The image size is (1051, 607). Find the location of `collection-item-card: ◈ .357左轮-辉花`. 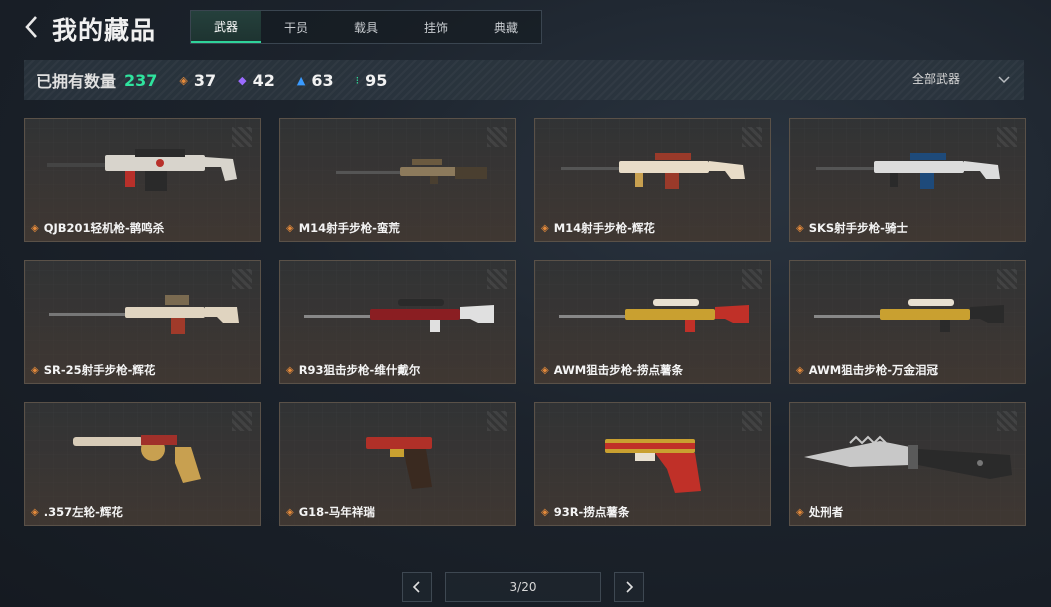

collection-item-card: ◈ .357左轮-辉花 is located at coordinates (142, 464).